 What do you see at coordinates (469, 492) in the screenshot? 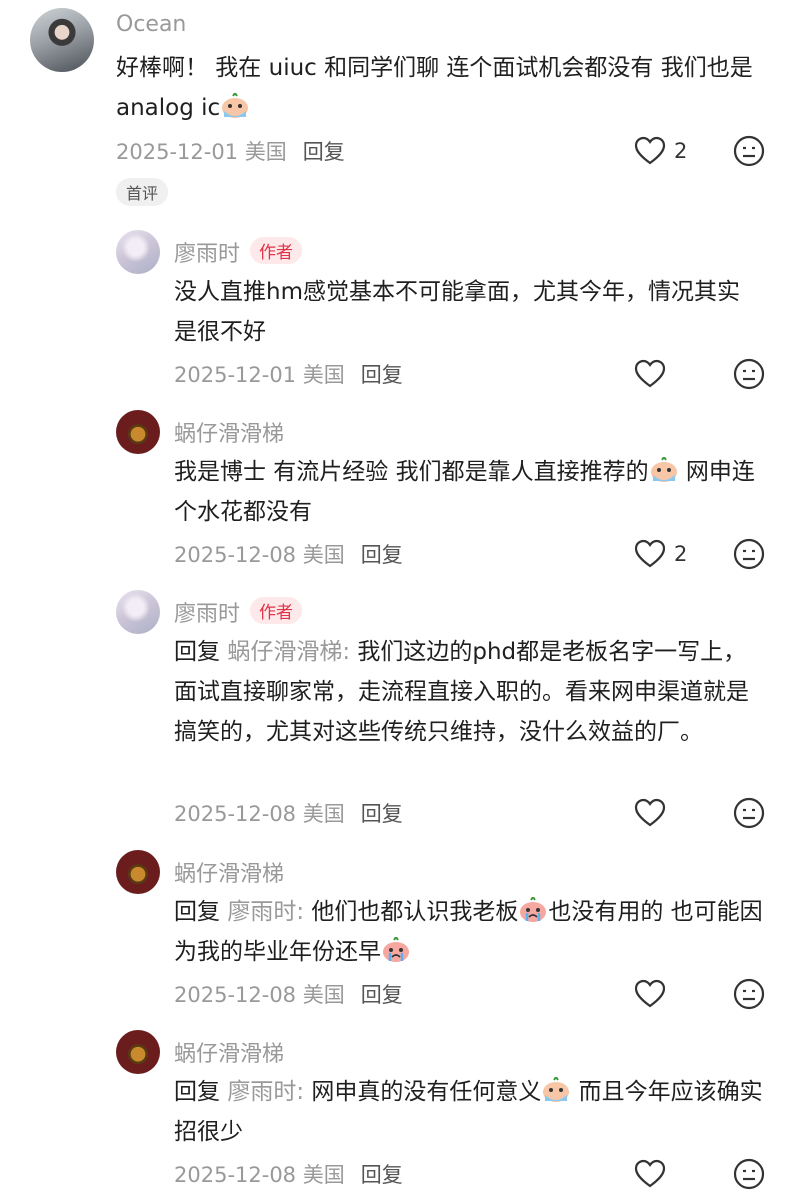
I see `comment-text: 我是博士 有流片经验 我们都是靠人直接推荐的 网申连个水花都没有` at bounding box center [469, 492].